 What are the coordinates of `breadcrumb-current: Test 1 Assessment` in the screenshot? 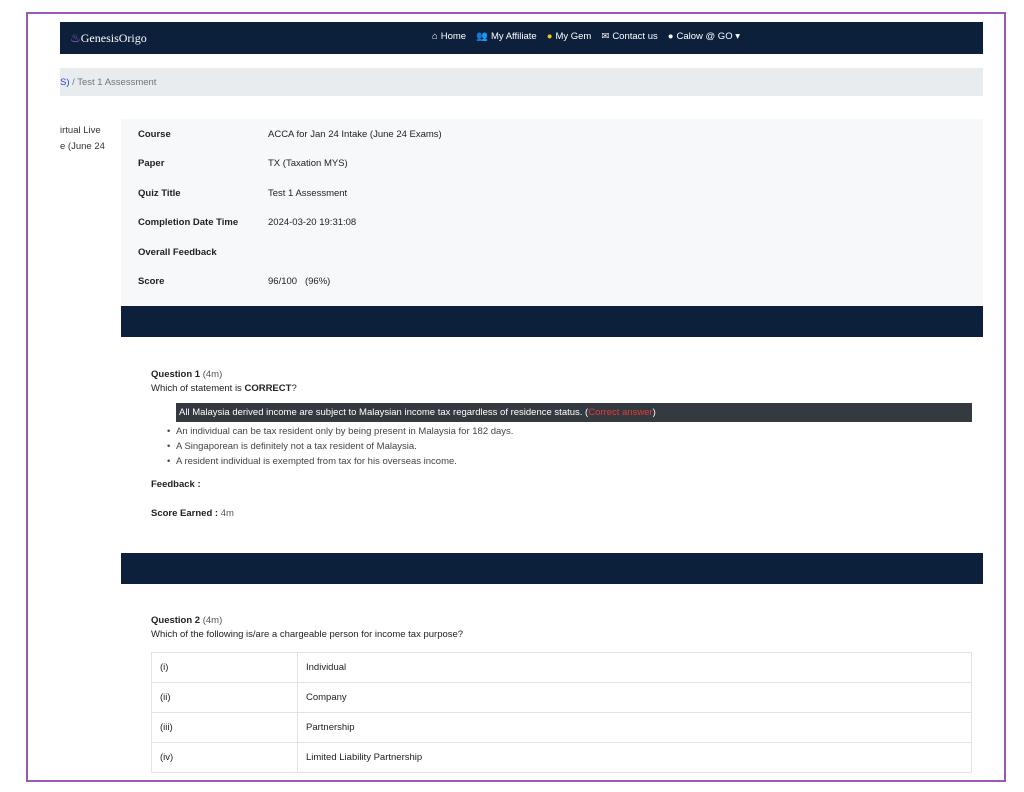 It's located at (117, 82).